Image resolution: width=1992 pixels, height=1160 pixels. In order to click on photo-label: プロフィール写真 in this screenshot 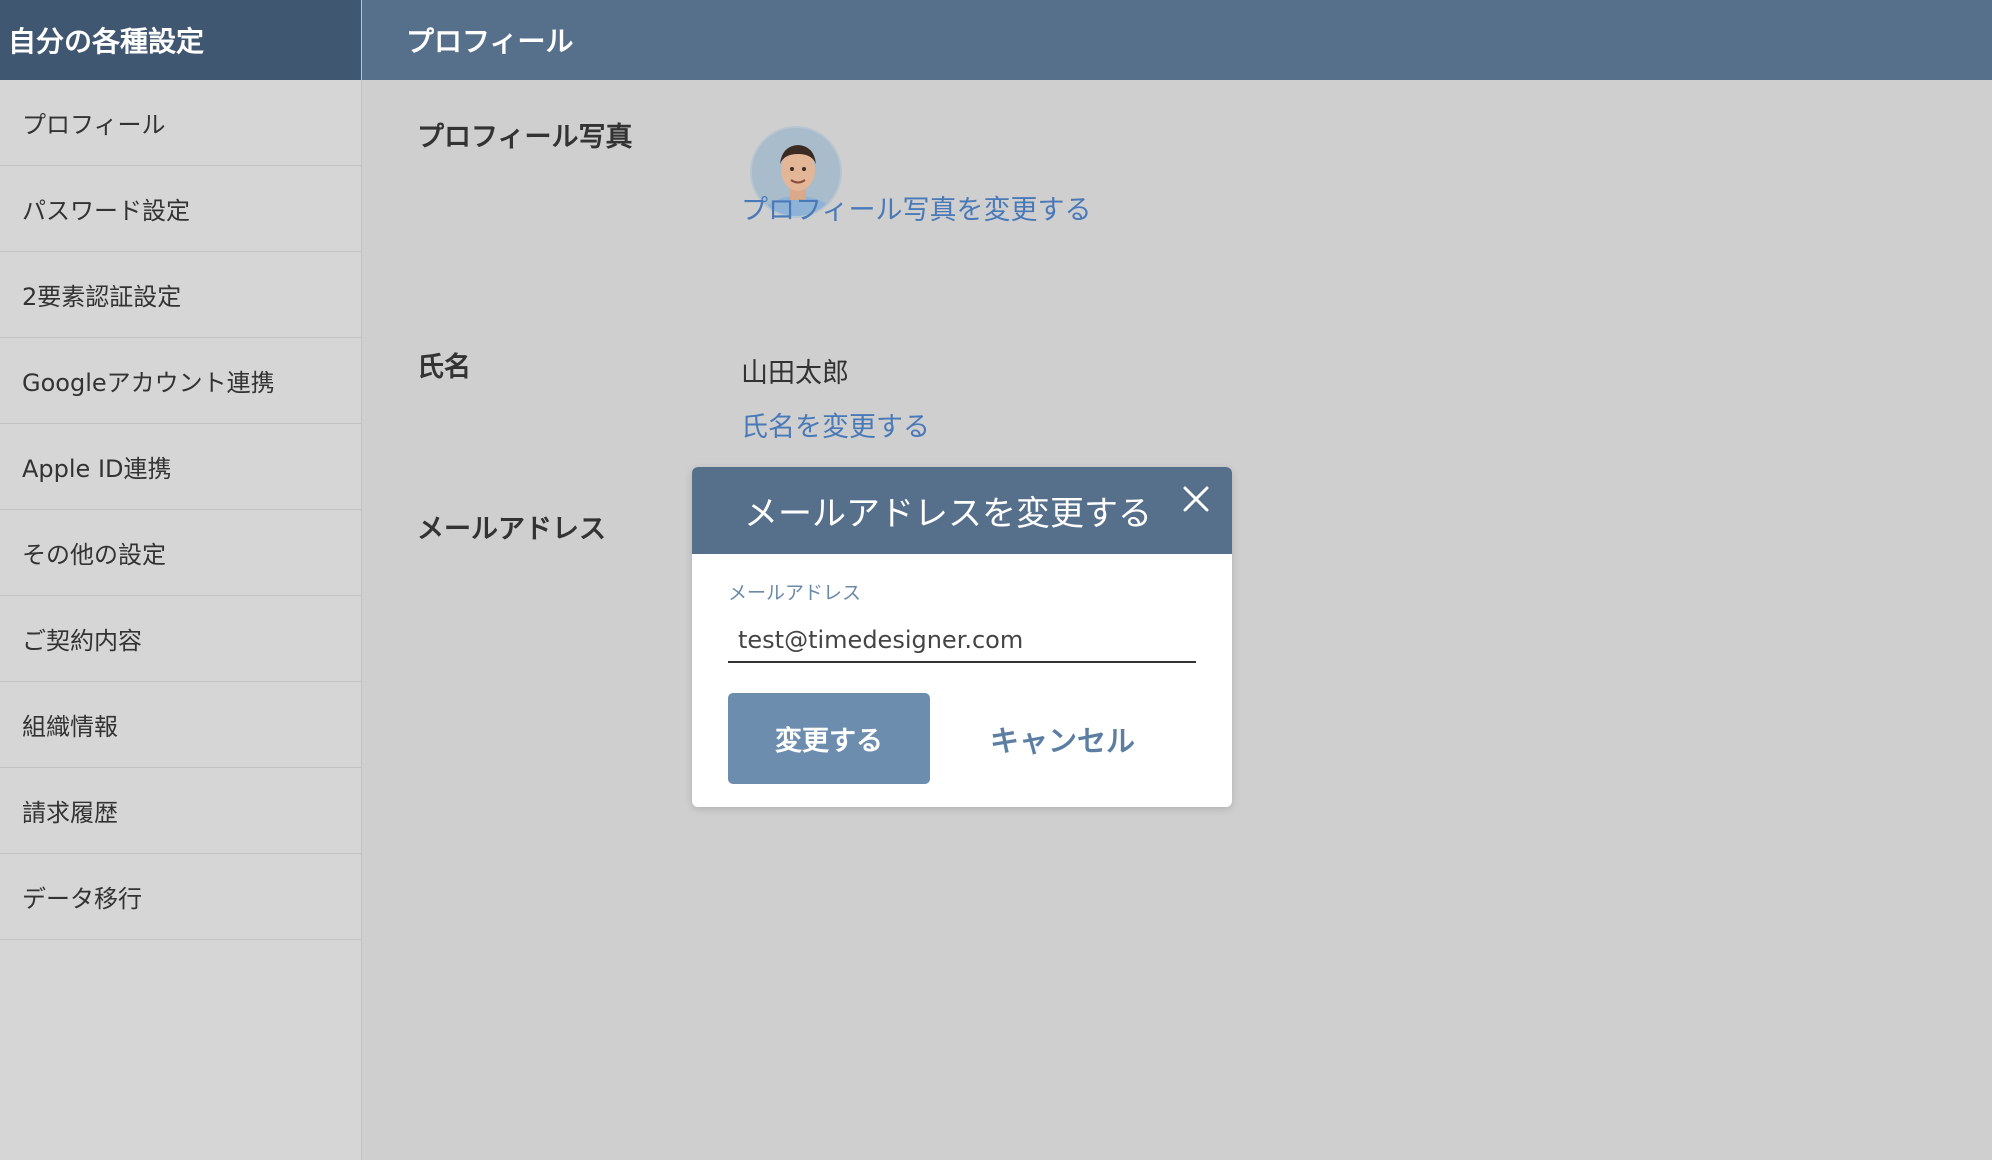, I will do `click(525, 137)`.